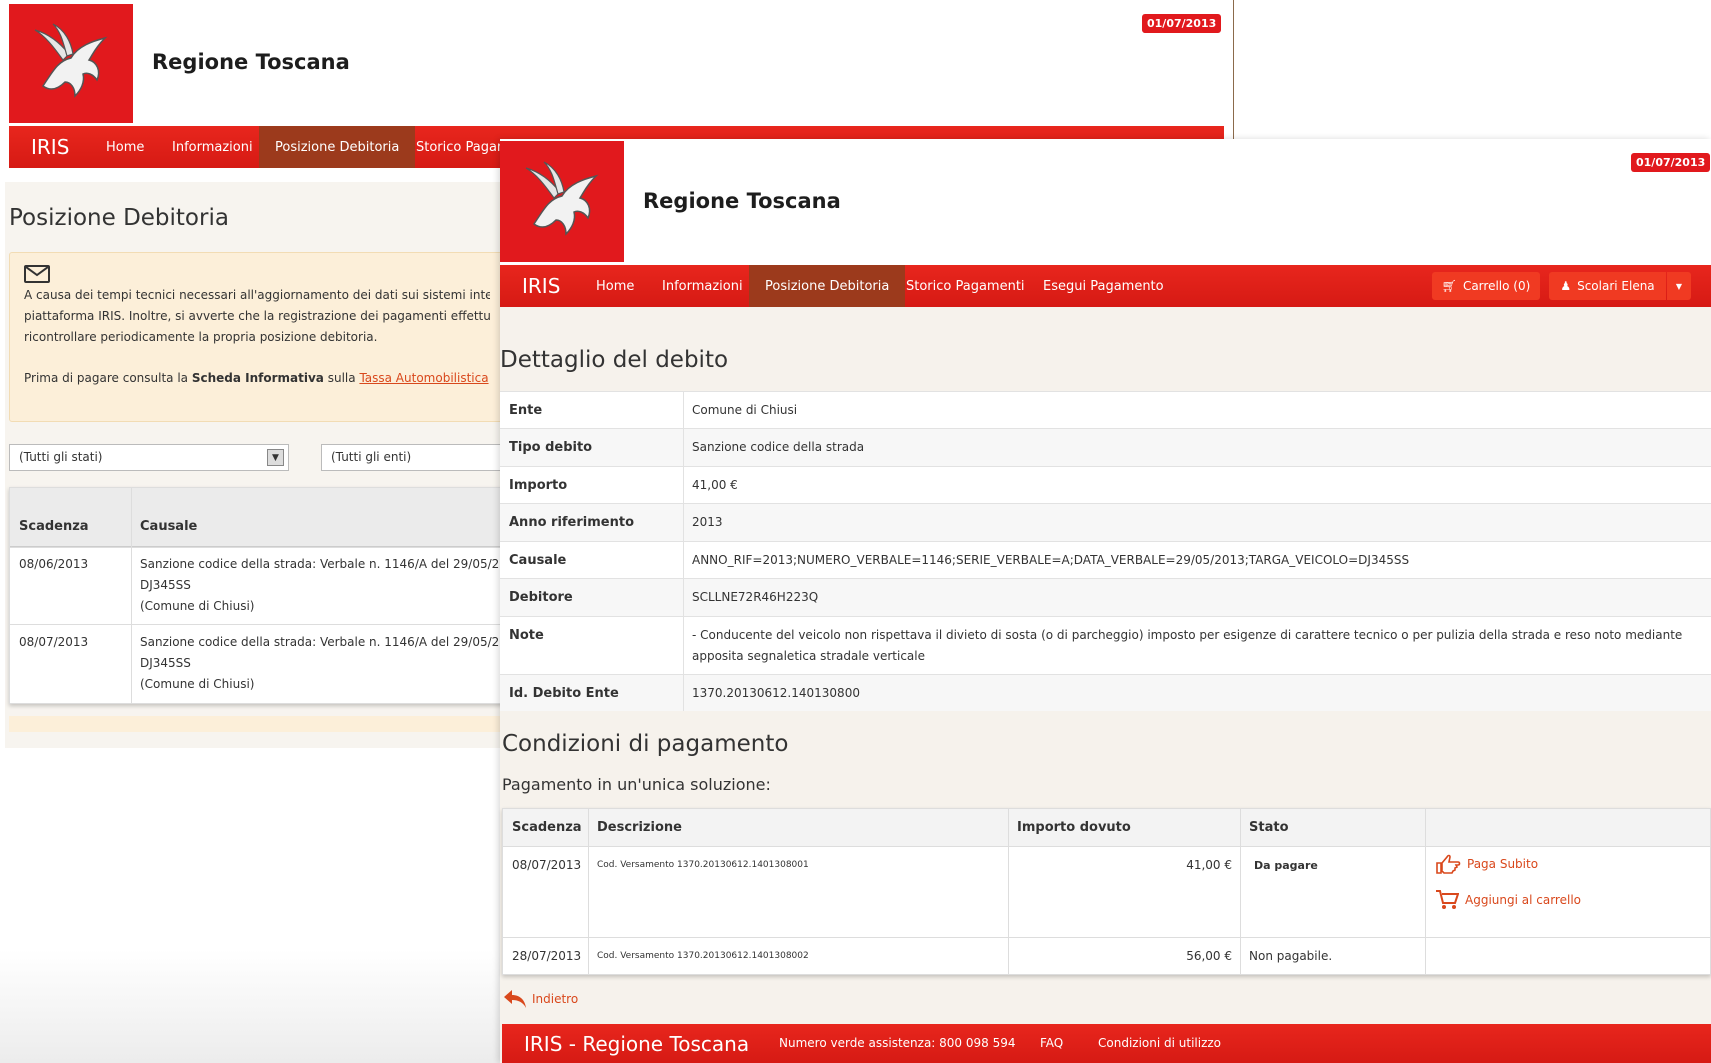 Image resolution: width=1711 pixels, height=1063 pixels. What do you see at coordinates (555, 999) in the screenshot?
I see `back-link-label: Indietro` at bounding box center [555, 999].